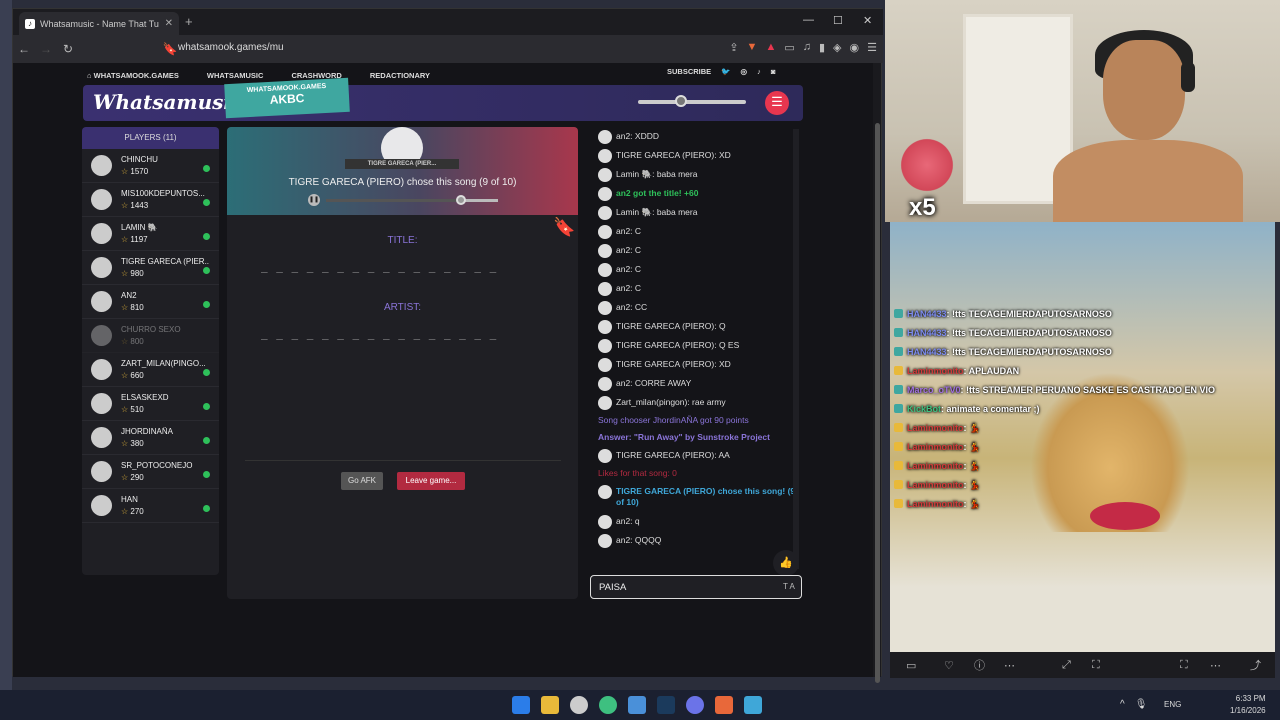  I want to click on crop-icon: ⛶, so click(1096, 665).